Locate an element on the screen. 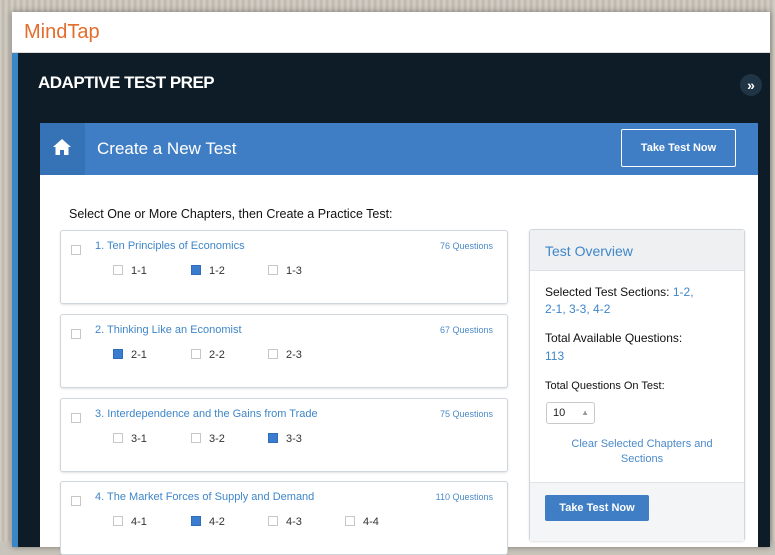 This screenshot has height=555, width=775. section-option: 4-2 is located at coordinates (208, 524).